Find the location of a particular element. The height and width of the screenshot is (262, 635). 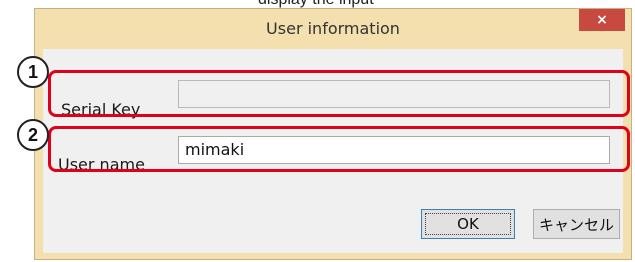

cancel-button: キャンセル is located at coordinates (576, 224).